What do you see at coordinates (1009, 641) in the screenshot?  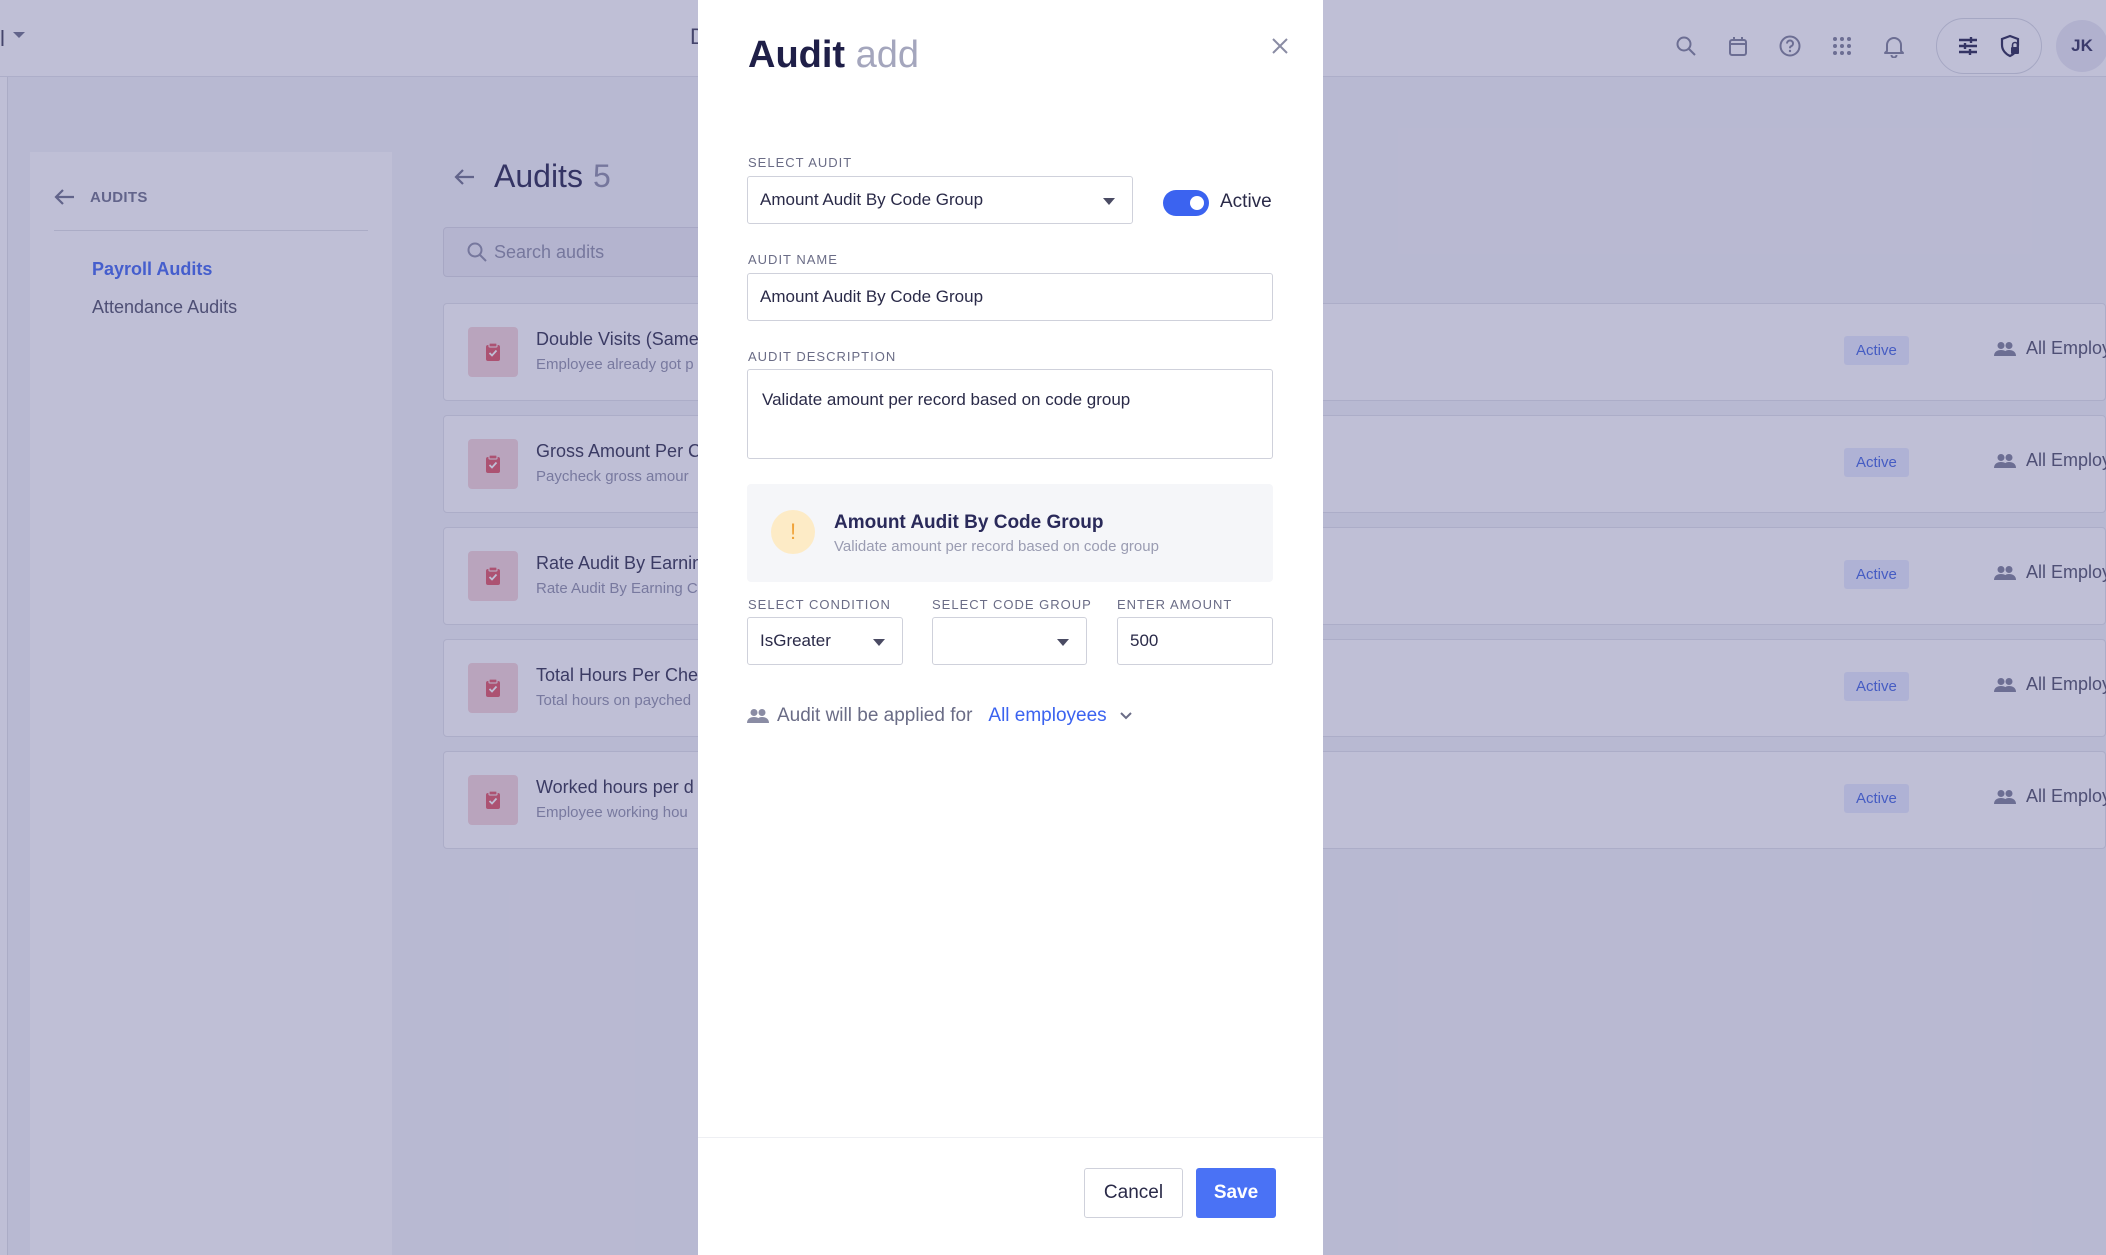 I see `code-group-dropdown` at bounding box center [1009, 641].